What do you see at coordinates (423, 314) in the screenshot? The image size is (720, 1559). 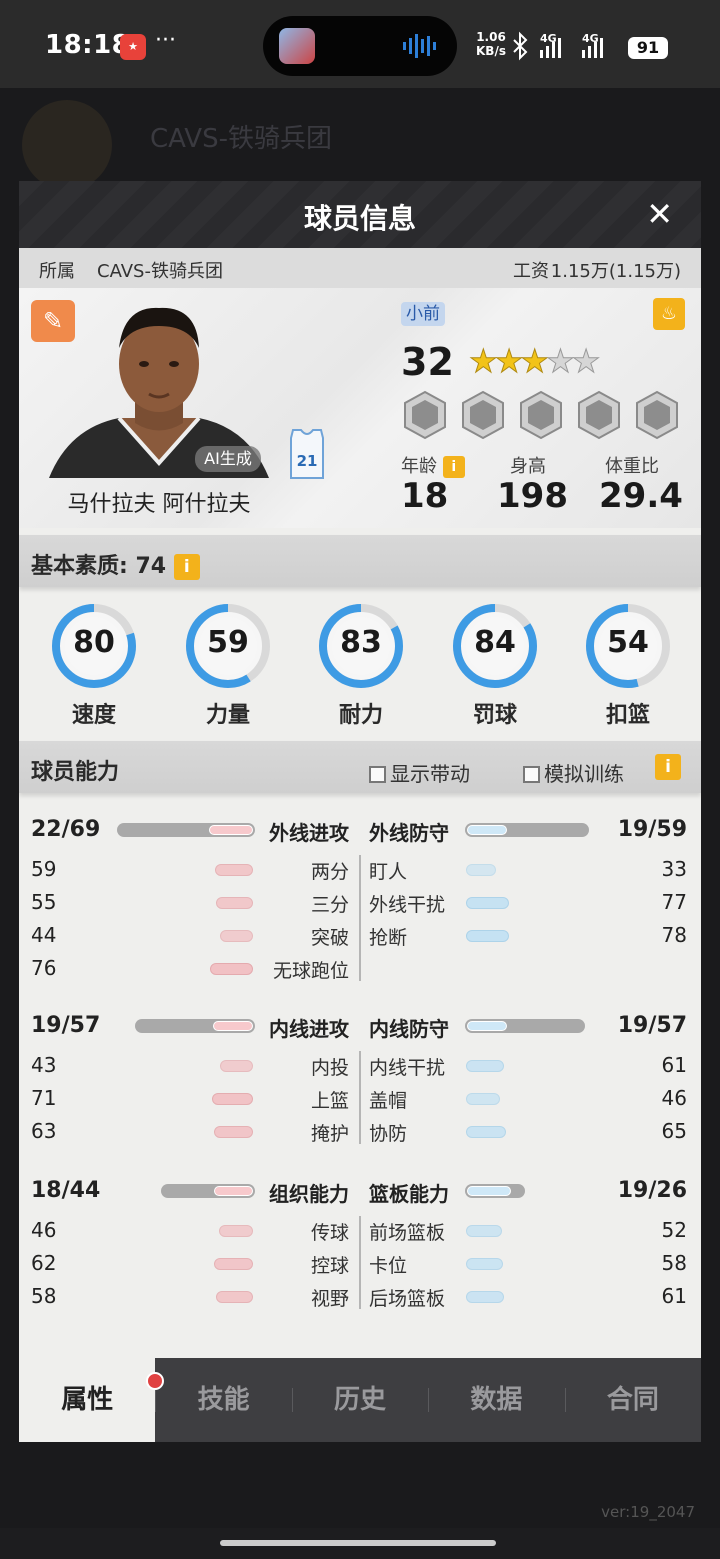 I see `position-badge: 小前` at bounding box center [423, 314].